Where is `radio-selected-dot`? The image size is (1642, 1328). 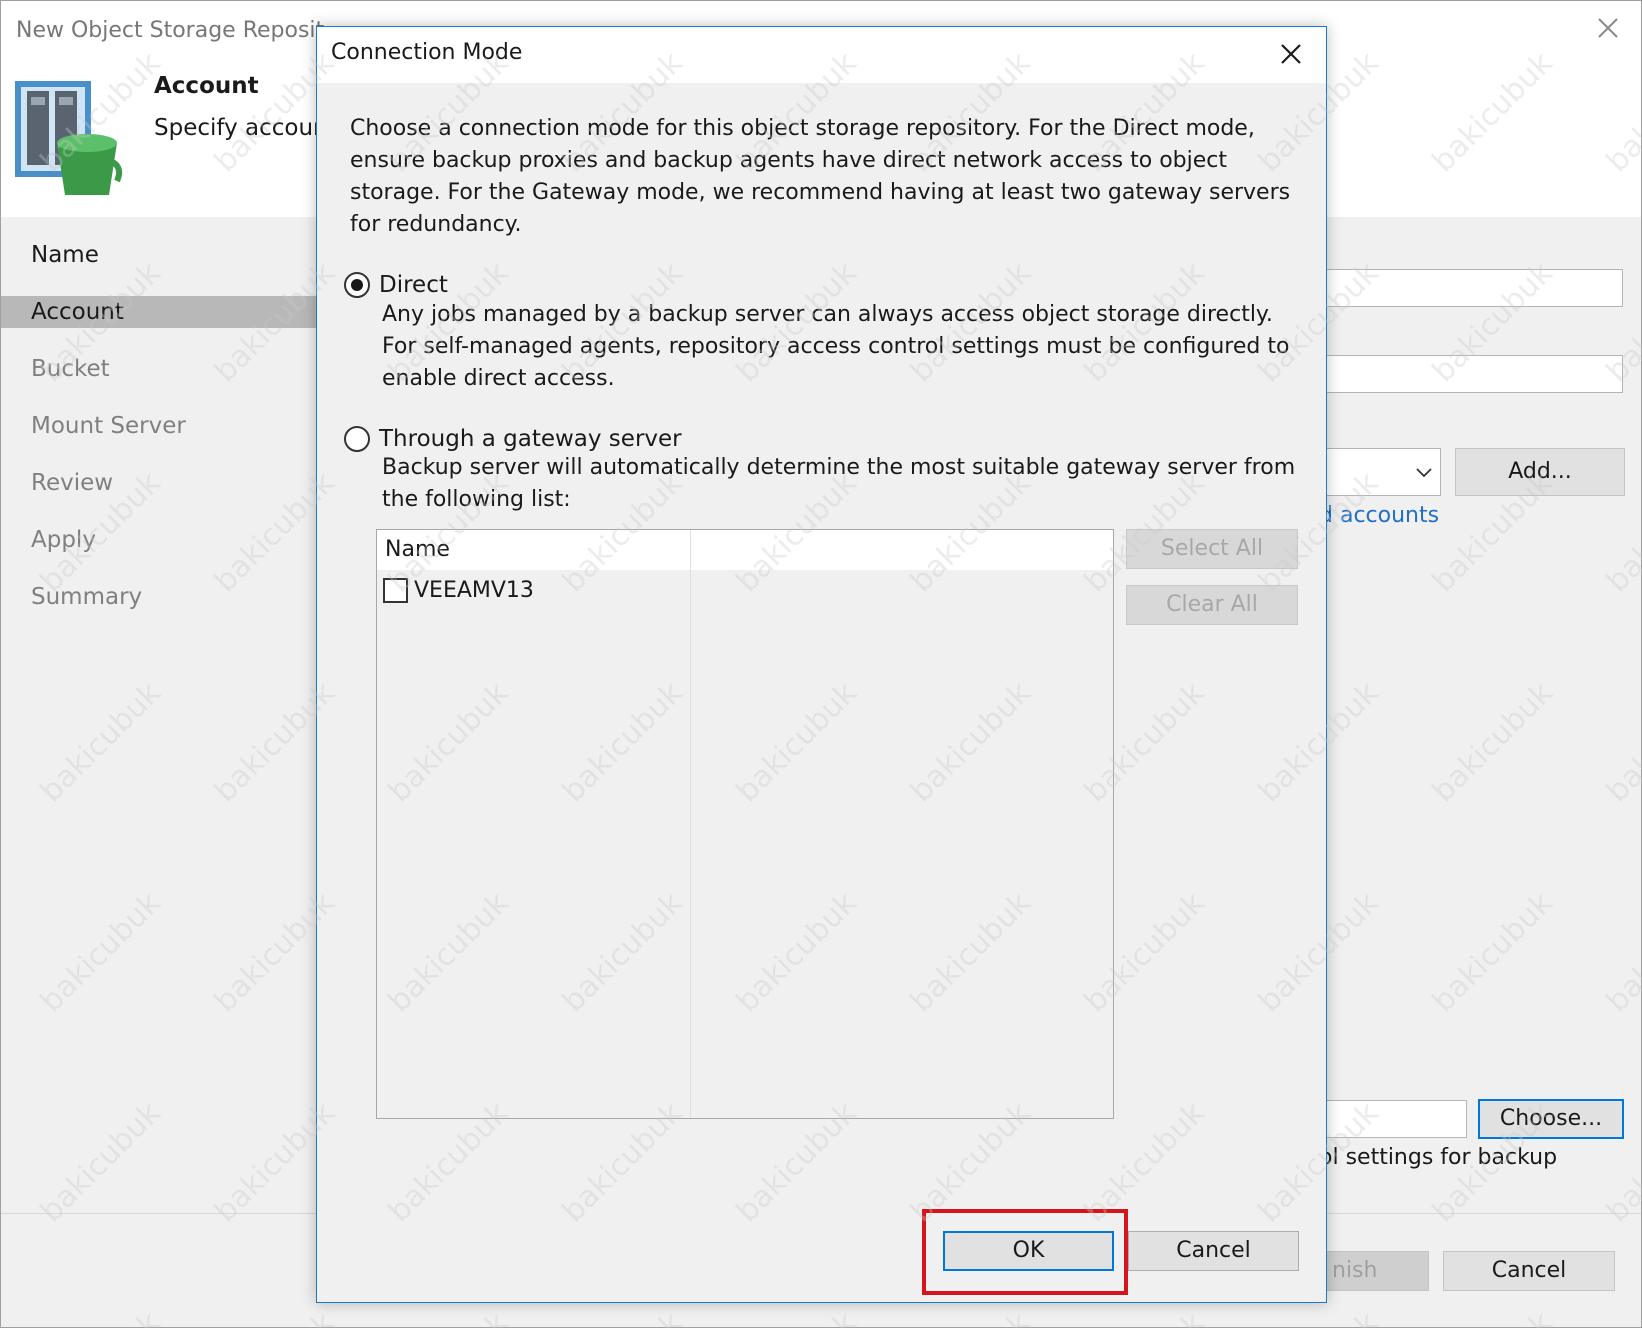 radio-selected-dot is located at coordinates (357, 285).